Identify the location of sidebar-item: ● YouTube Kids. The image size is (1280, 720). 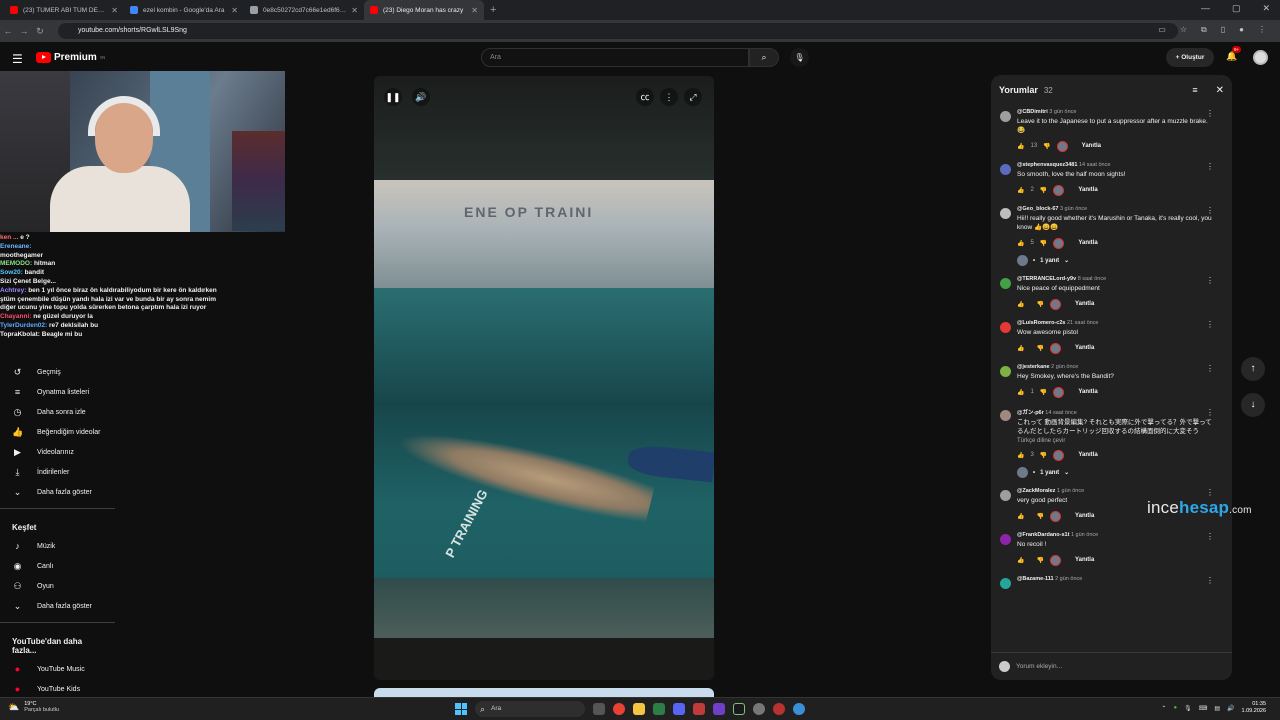
(57, 689).